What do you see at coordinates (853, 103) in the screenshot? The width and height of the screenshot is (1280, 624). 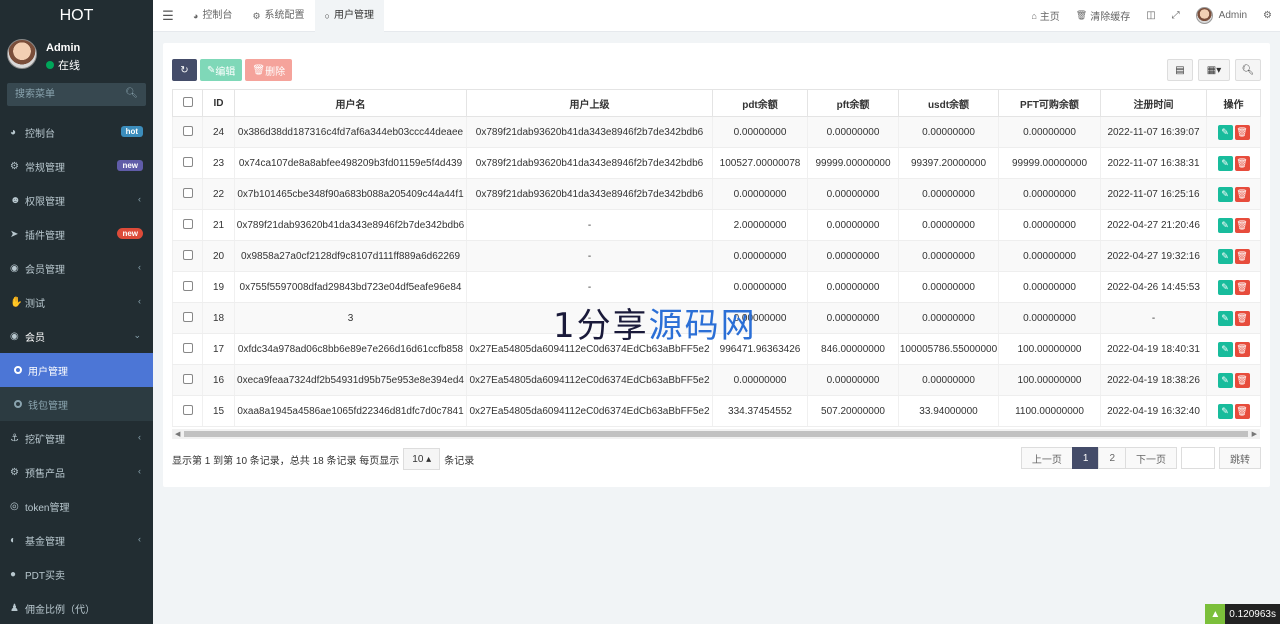 I see `column-header: pft余额` at bounding box center [853, 103].